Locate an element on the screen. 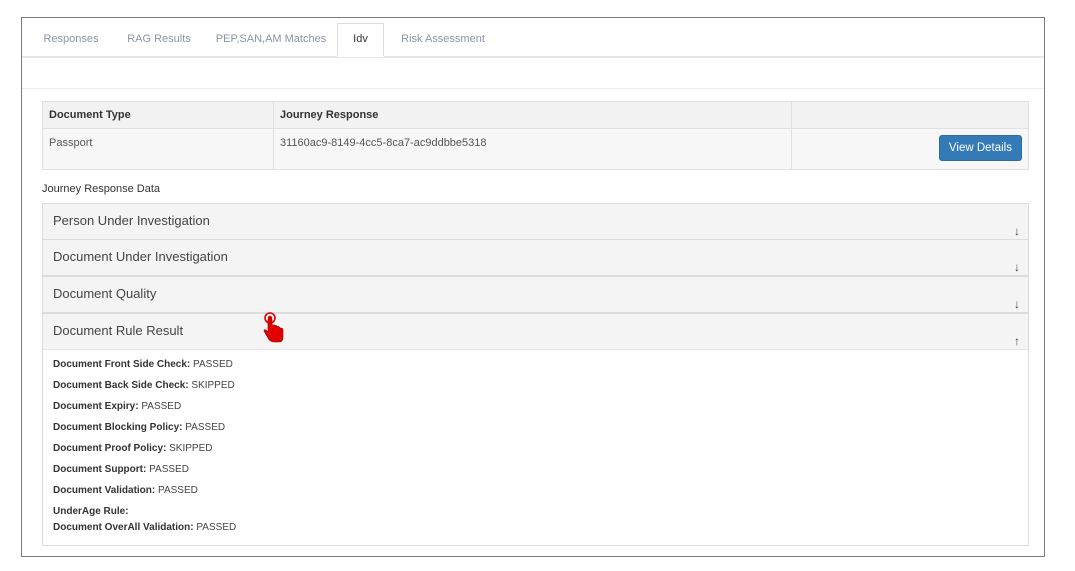 The width and height of the screenshot is (1075, 571). tab-responses: Responses is located at coordinates (71, 39).